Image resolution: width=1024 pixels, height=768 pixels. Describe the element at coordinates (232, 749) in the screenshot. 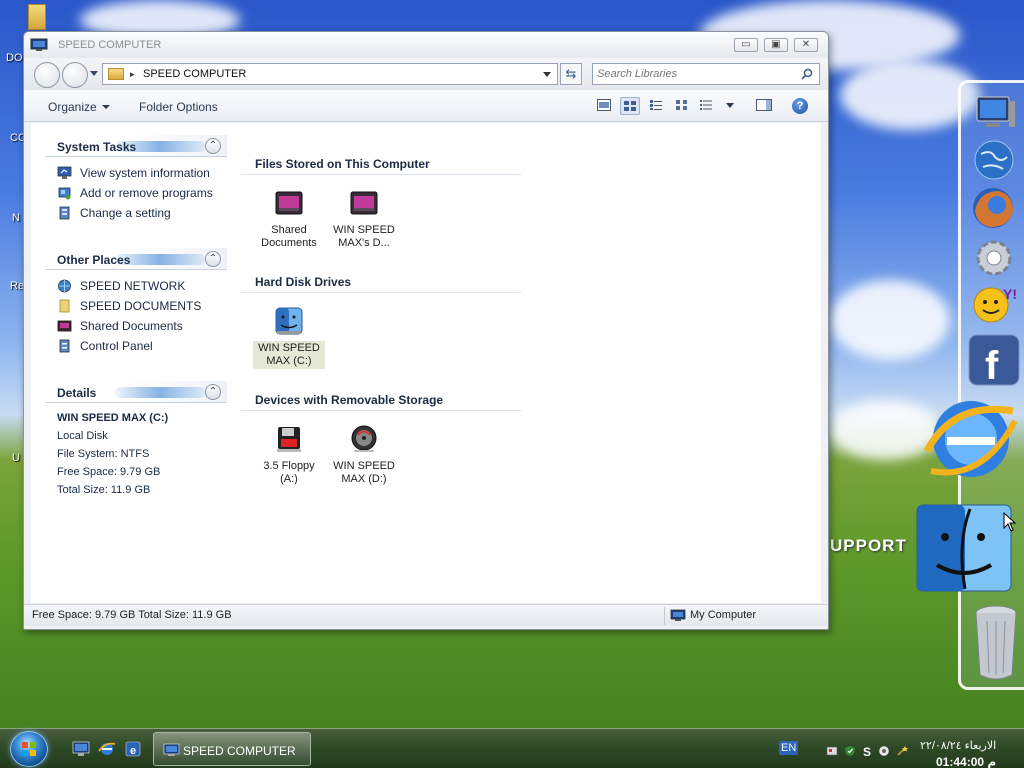

I see `taskbar-button-speed-computer: SPEED COMPUTER` at that location.